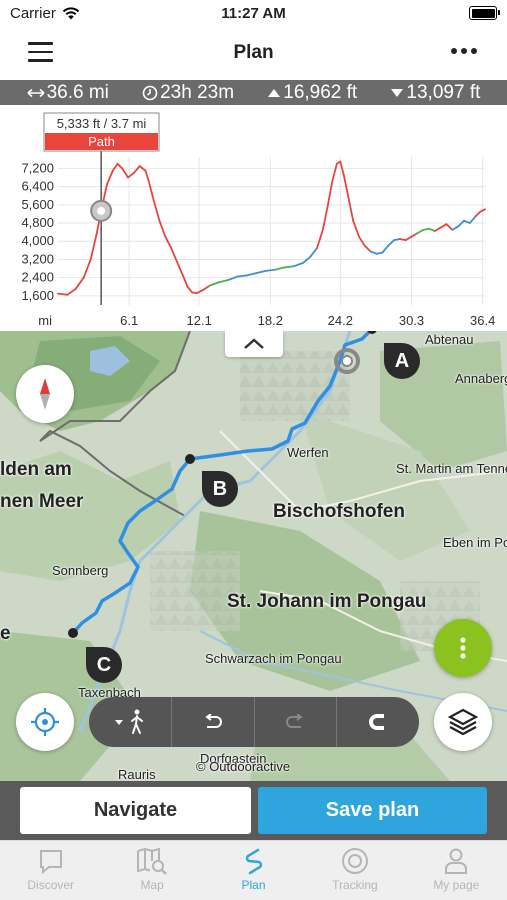  I want to click on place-label: Rauris, so click(137, 774).